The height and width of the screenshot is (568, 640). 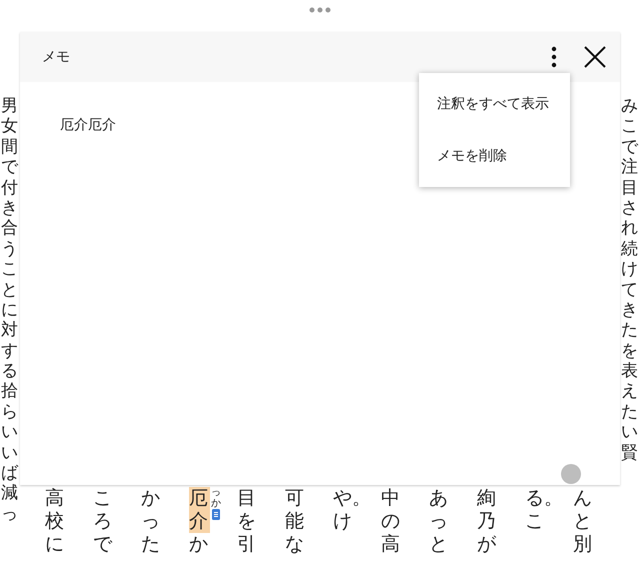 I want to click on handle-icon, so click(x=320, y=10).